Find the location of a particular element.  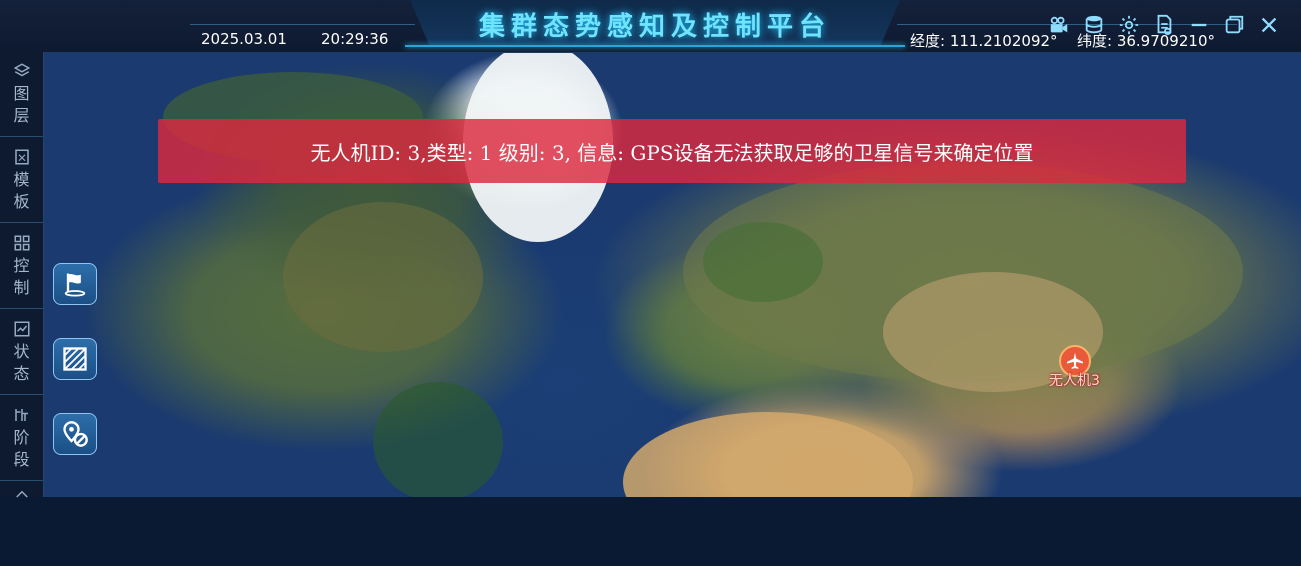

document-icon is located at coordinates (1163, 25).